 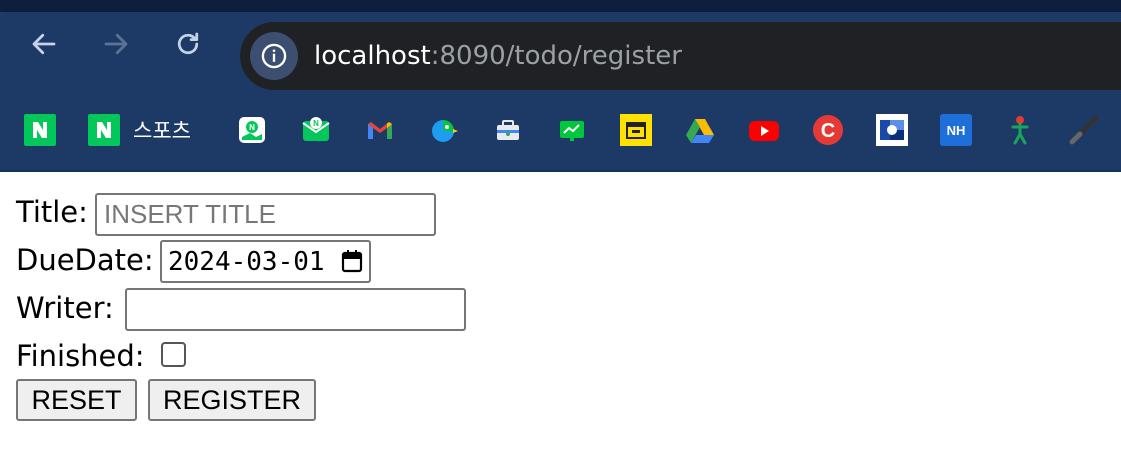 I want to click on url-text: localhost:8090/todo/register, so click(x=498, y=56).